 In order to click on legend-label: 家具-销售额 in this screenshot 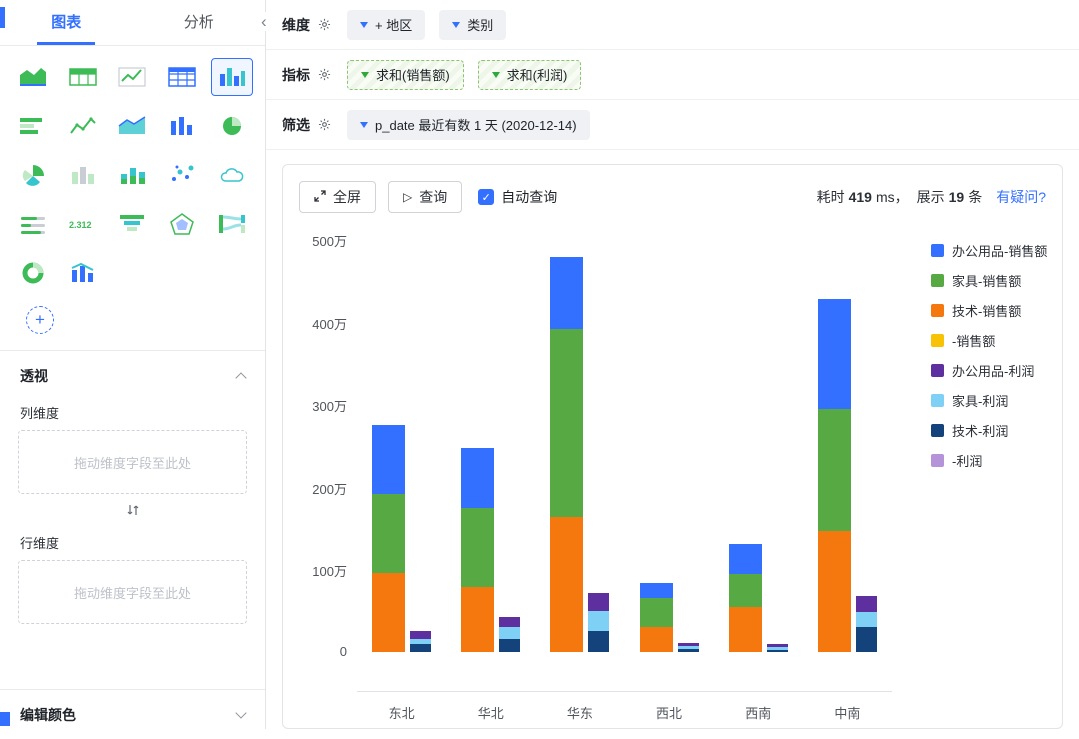, I will do `click(987, 281)`.